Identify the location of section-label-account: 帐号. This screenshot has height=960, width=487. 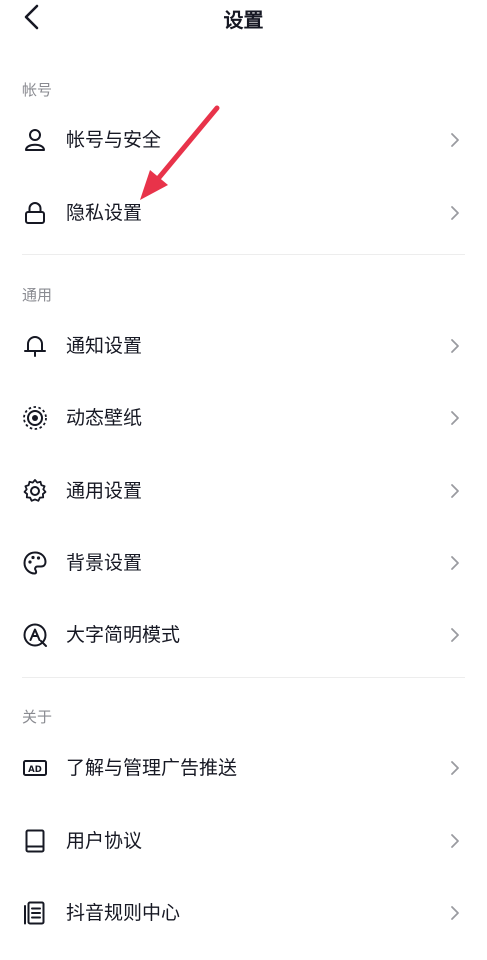
(37, 90).